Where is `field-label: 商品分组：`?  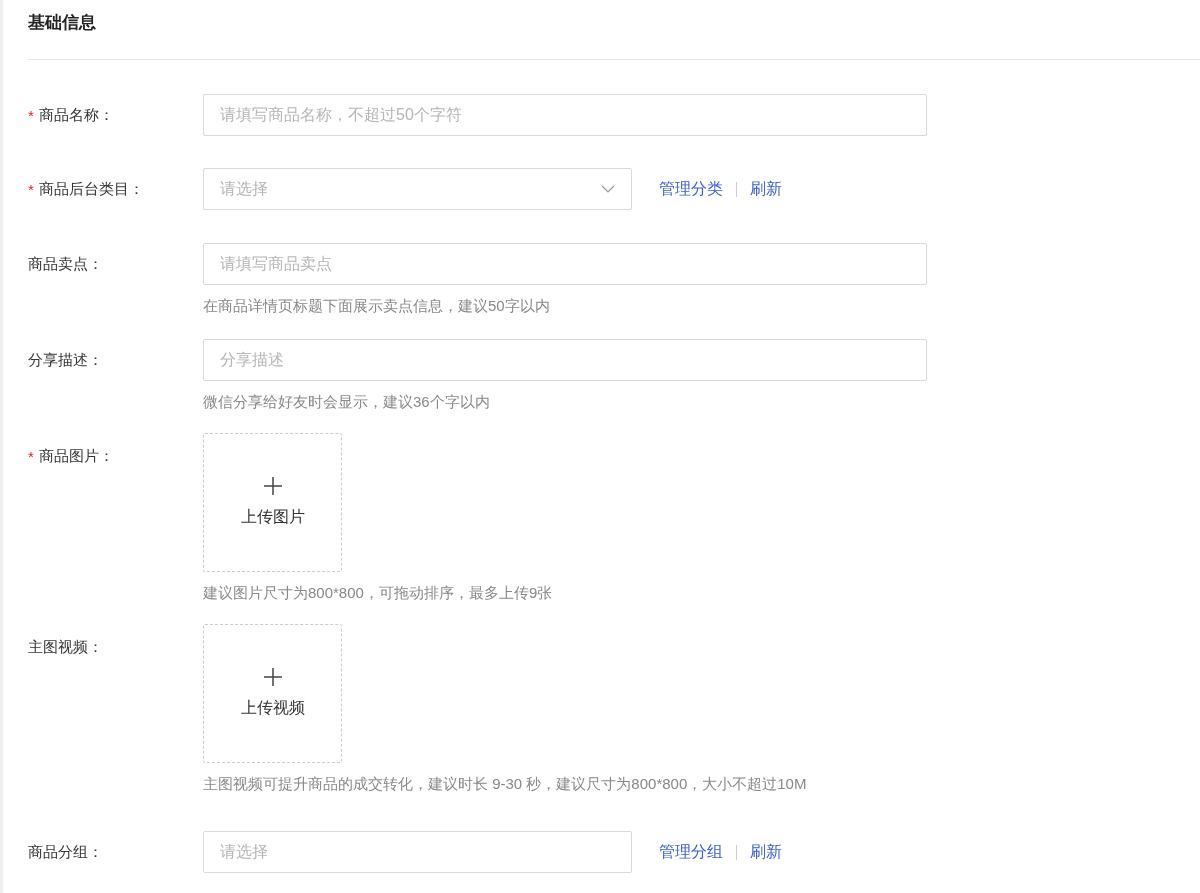 field-label: 商品分组： is located at coordinates (65, 852).